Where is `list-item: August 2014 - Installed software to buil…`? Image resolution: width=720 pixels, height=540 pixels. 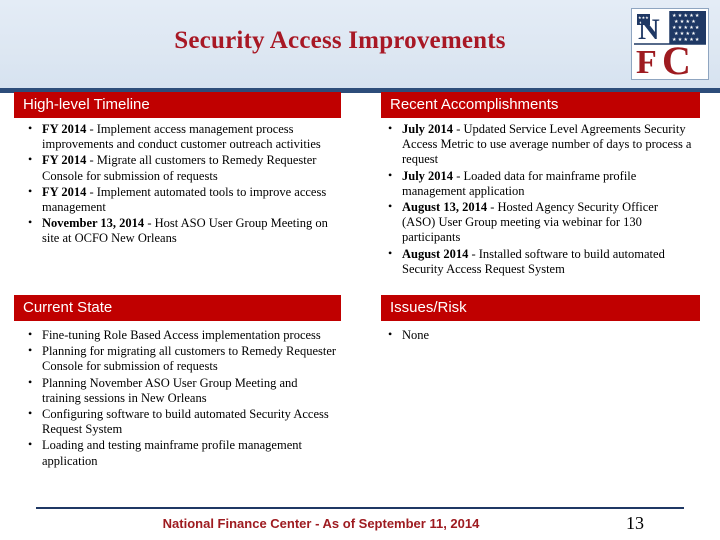
list-item: August 2014 - Installed software to buil… is located at coordinates (539, 261).